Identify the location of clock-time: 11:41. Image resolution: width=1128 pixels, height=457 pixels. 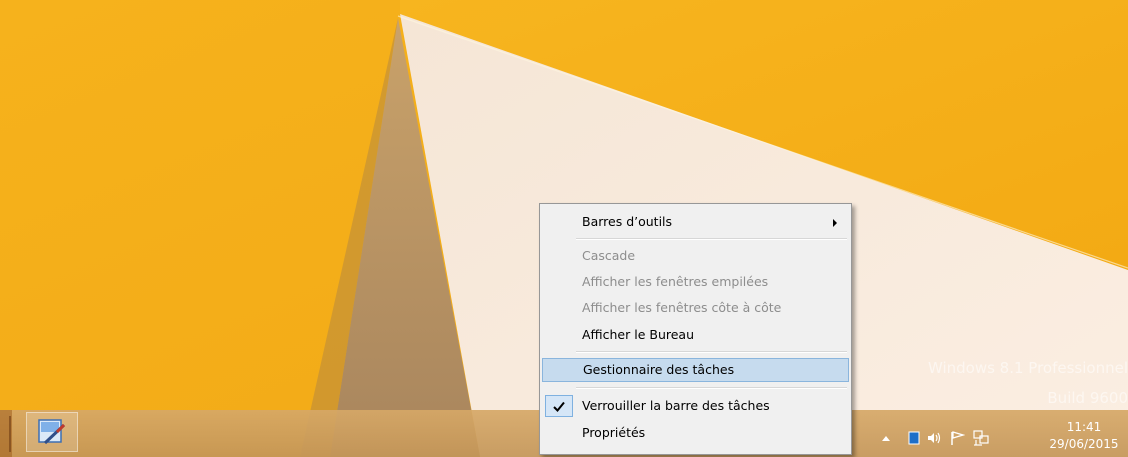
(1084, 427).